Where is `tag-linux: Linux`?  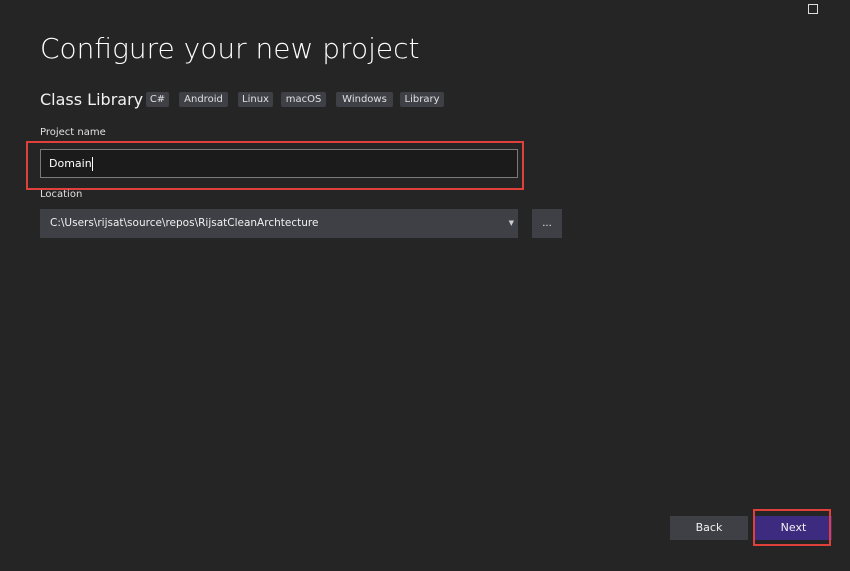
tag-linux: Linux is located at coordinates (255, 99).